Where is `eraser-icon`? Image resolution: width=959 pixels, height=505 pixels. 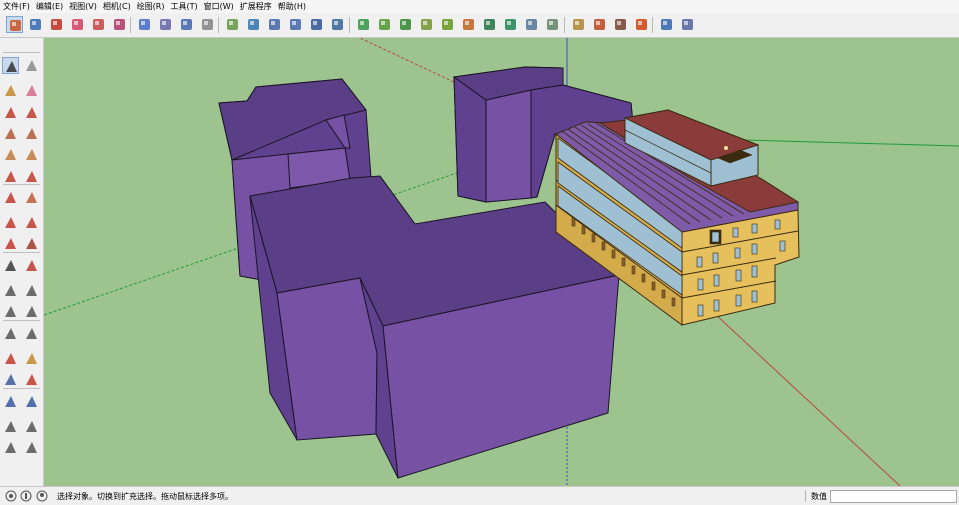
eraser-icon is located at coordinates (31, 90).